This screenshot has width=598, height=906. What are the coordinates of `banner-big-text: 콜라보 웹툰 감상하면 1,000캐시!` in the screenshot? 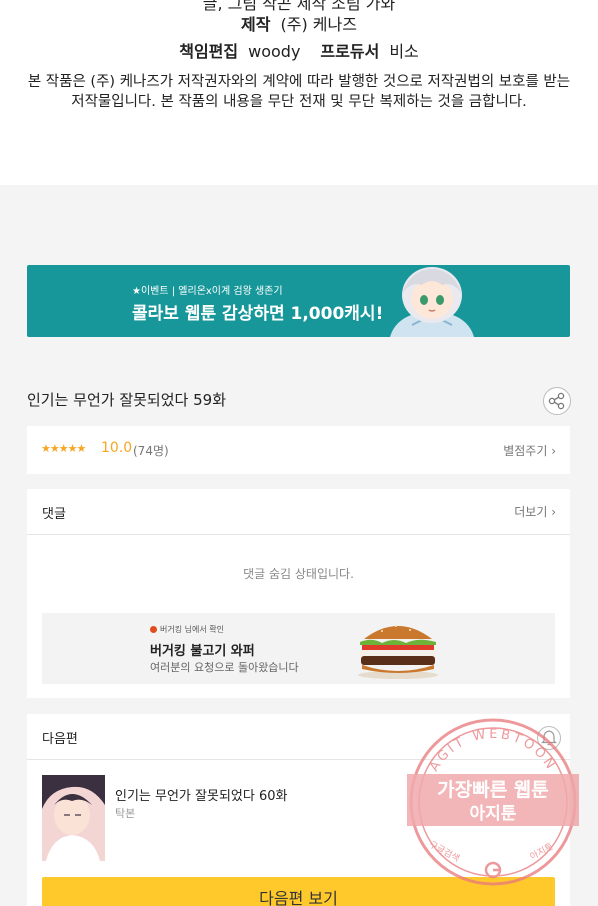 It's located at (258, 314).